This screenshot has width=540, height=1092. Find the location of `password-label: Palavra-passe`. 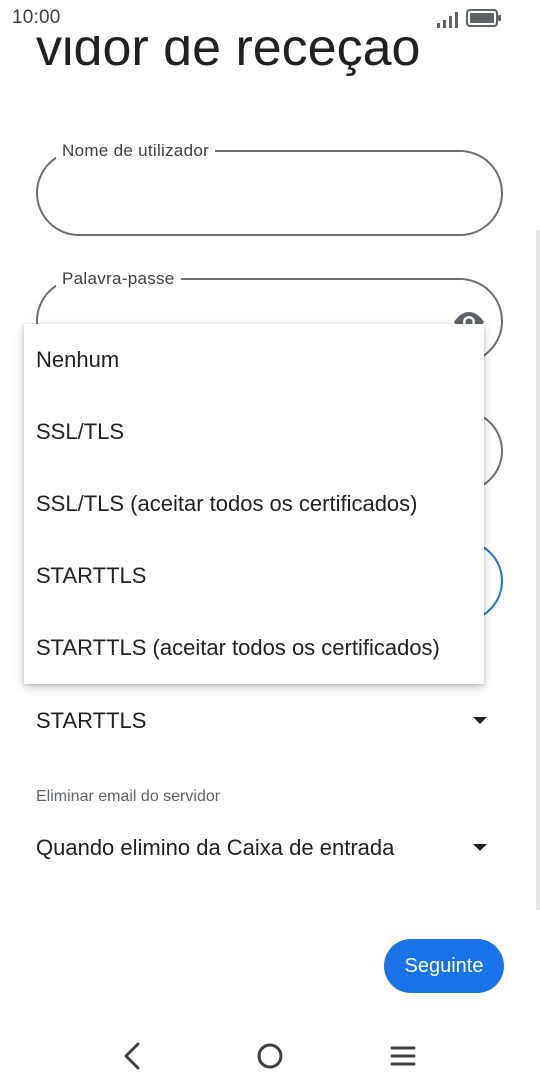

password-label: Palavra-passe is located at coordinates (118, 279).